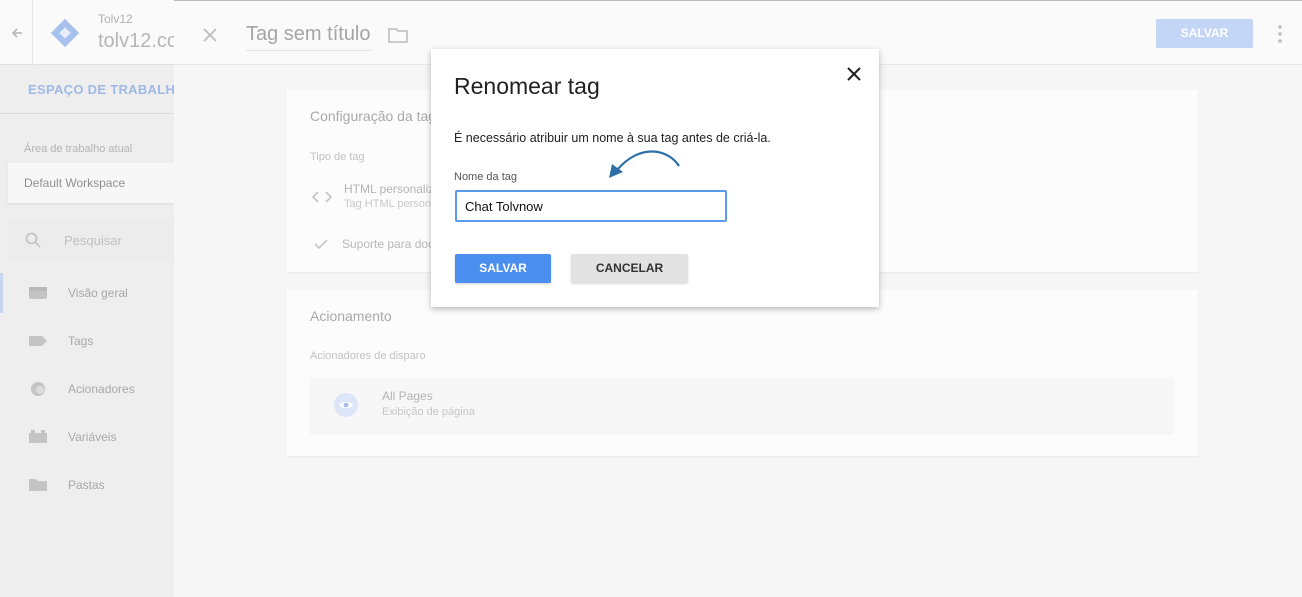 The image size is (1302, 597). Describe the element at coordinates (346, 405) in the screenshot. I see `eye-icon` at that location.